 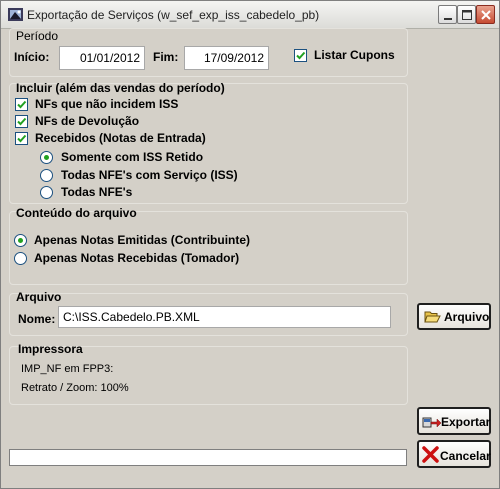 I want to click on fim-label: Fim:, so click(x=166, y=57).